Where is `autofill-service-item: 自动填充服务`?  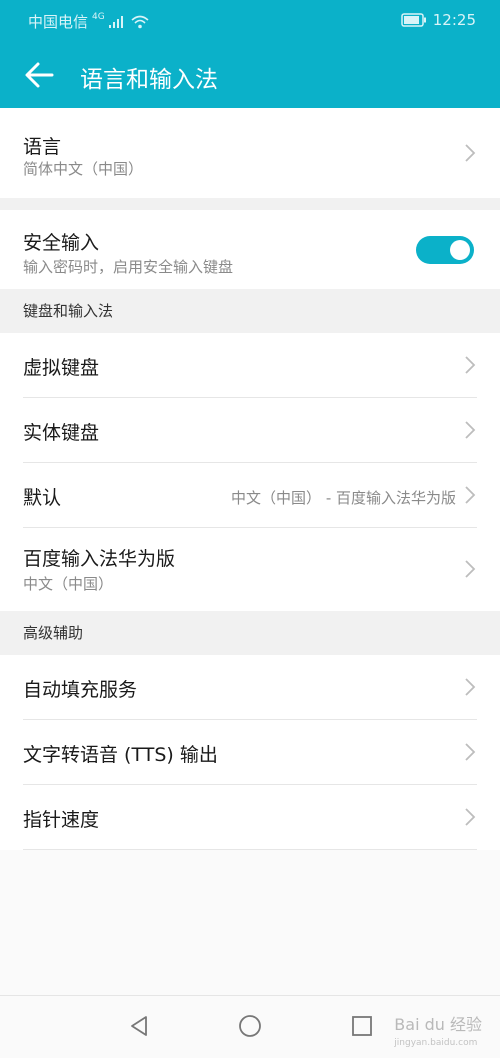
autofill-service-item: 自动填充服务 is located at coordinates (250, 687).